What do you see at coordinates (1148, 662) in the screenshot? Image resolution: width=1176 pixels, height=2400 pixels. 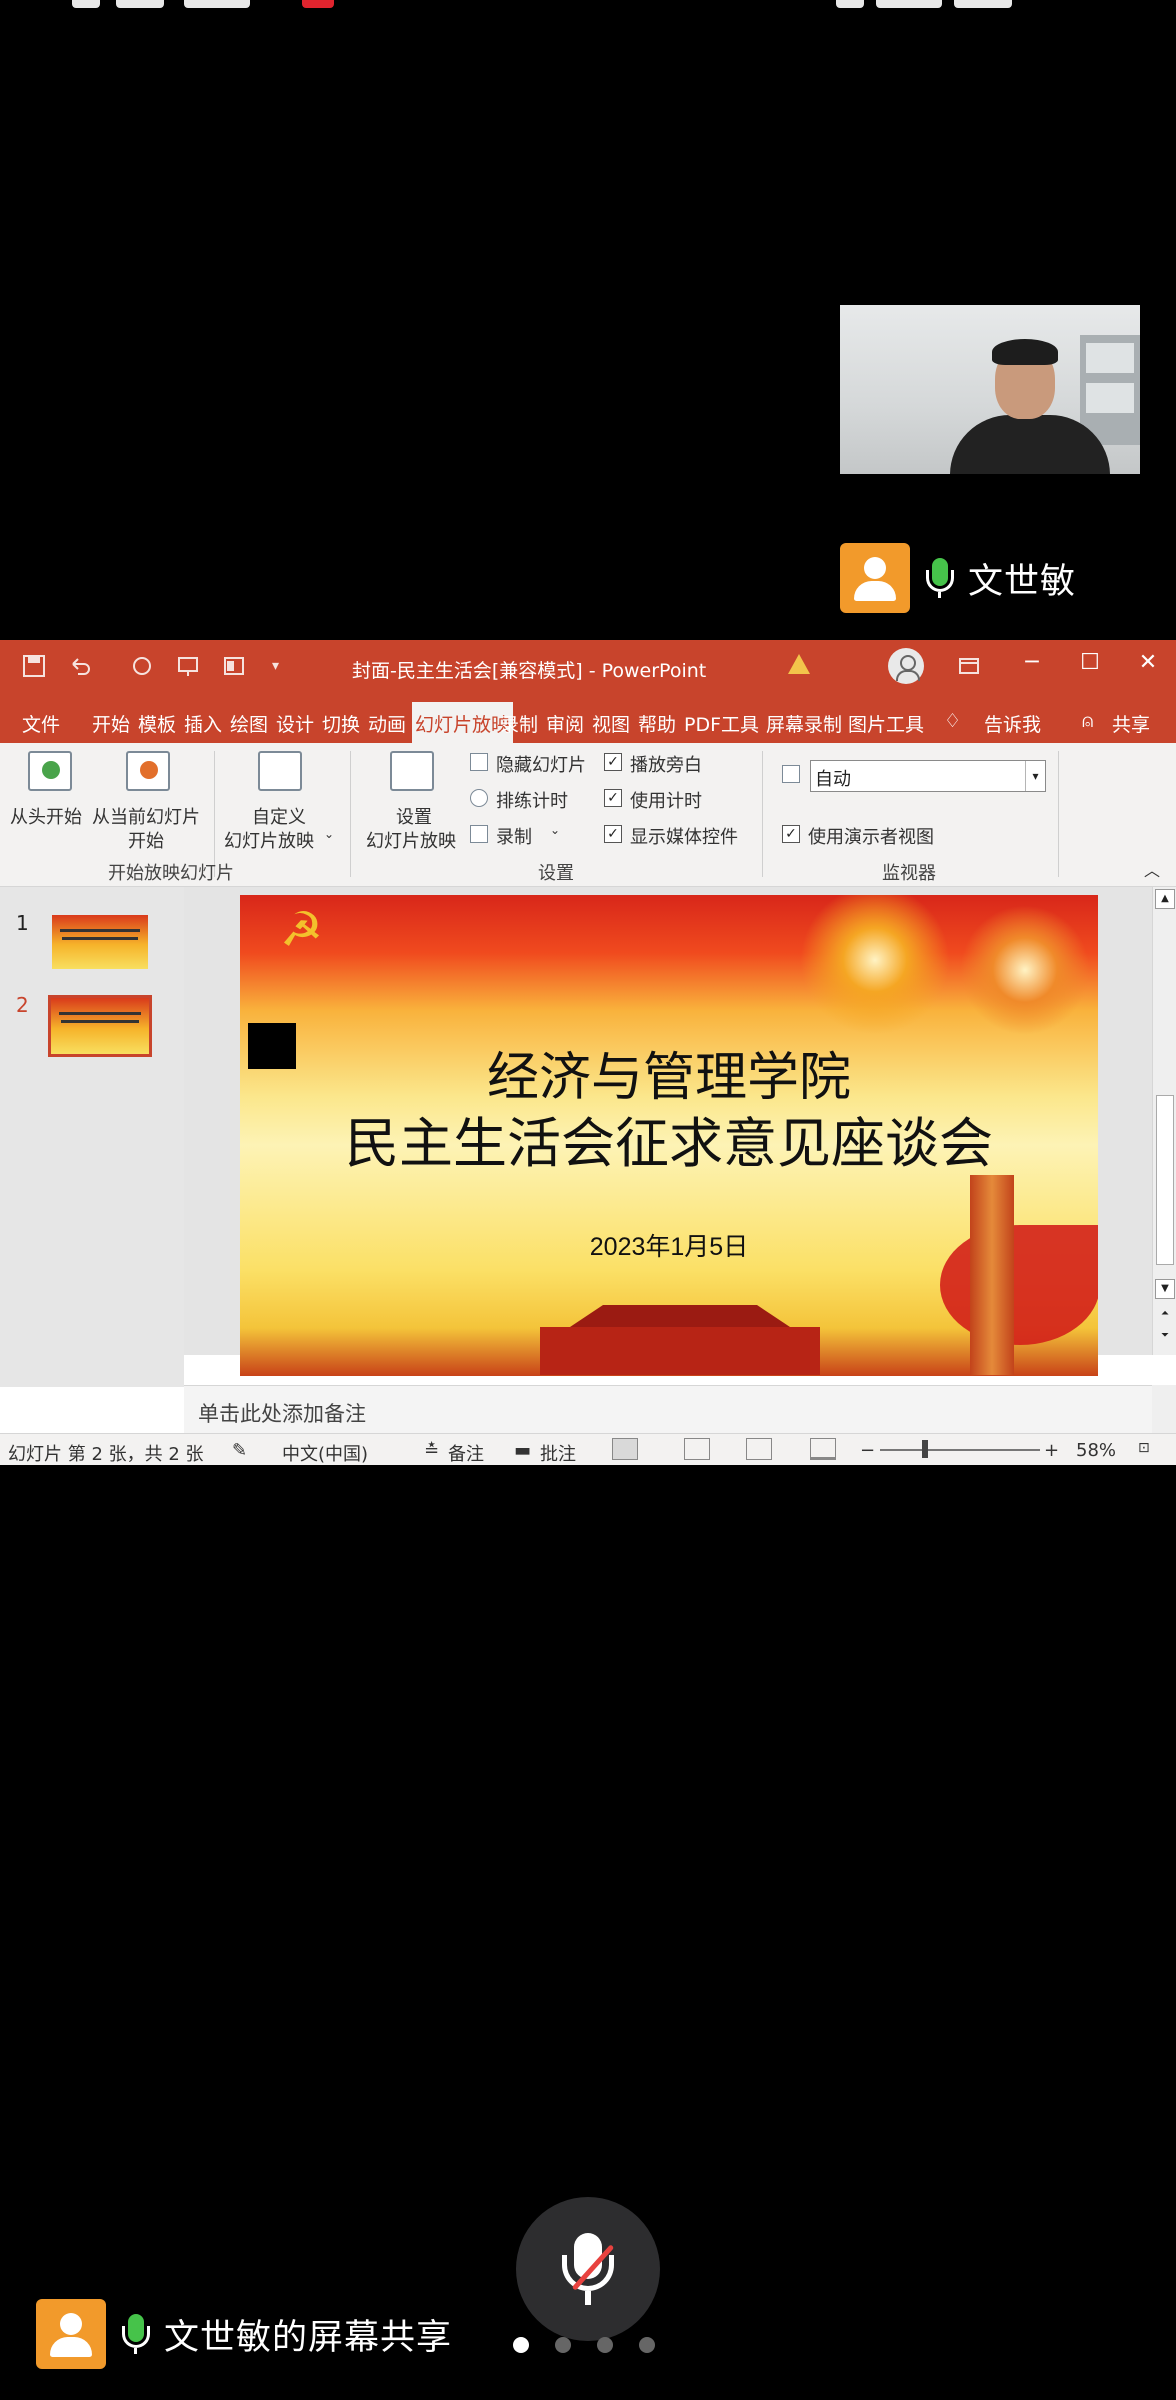 I see `close-icon: ✕` at bounding box center [1148, 662].